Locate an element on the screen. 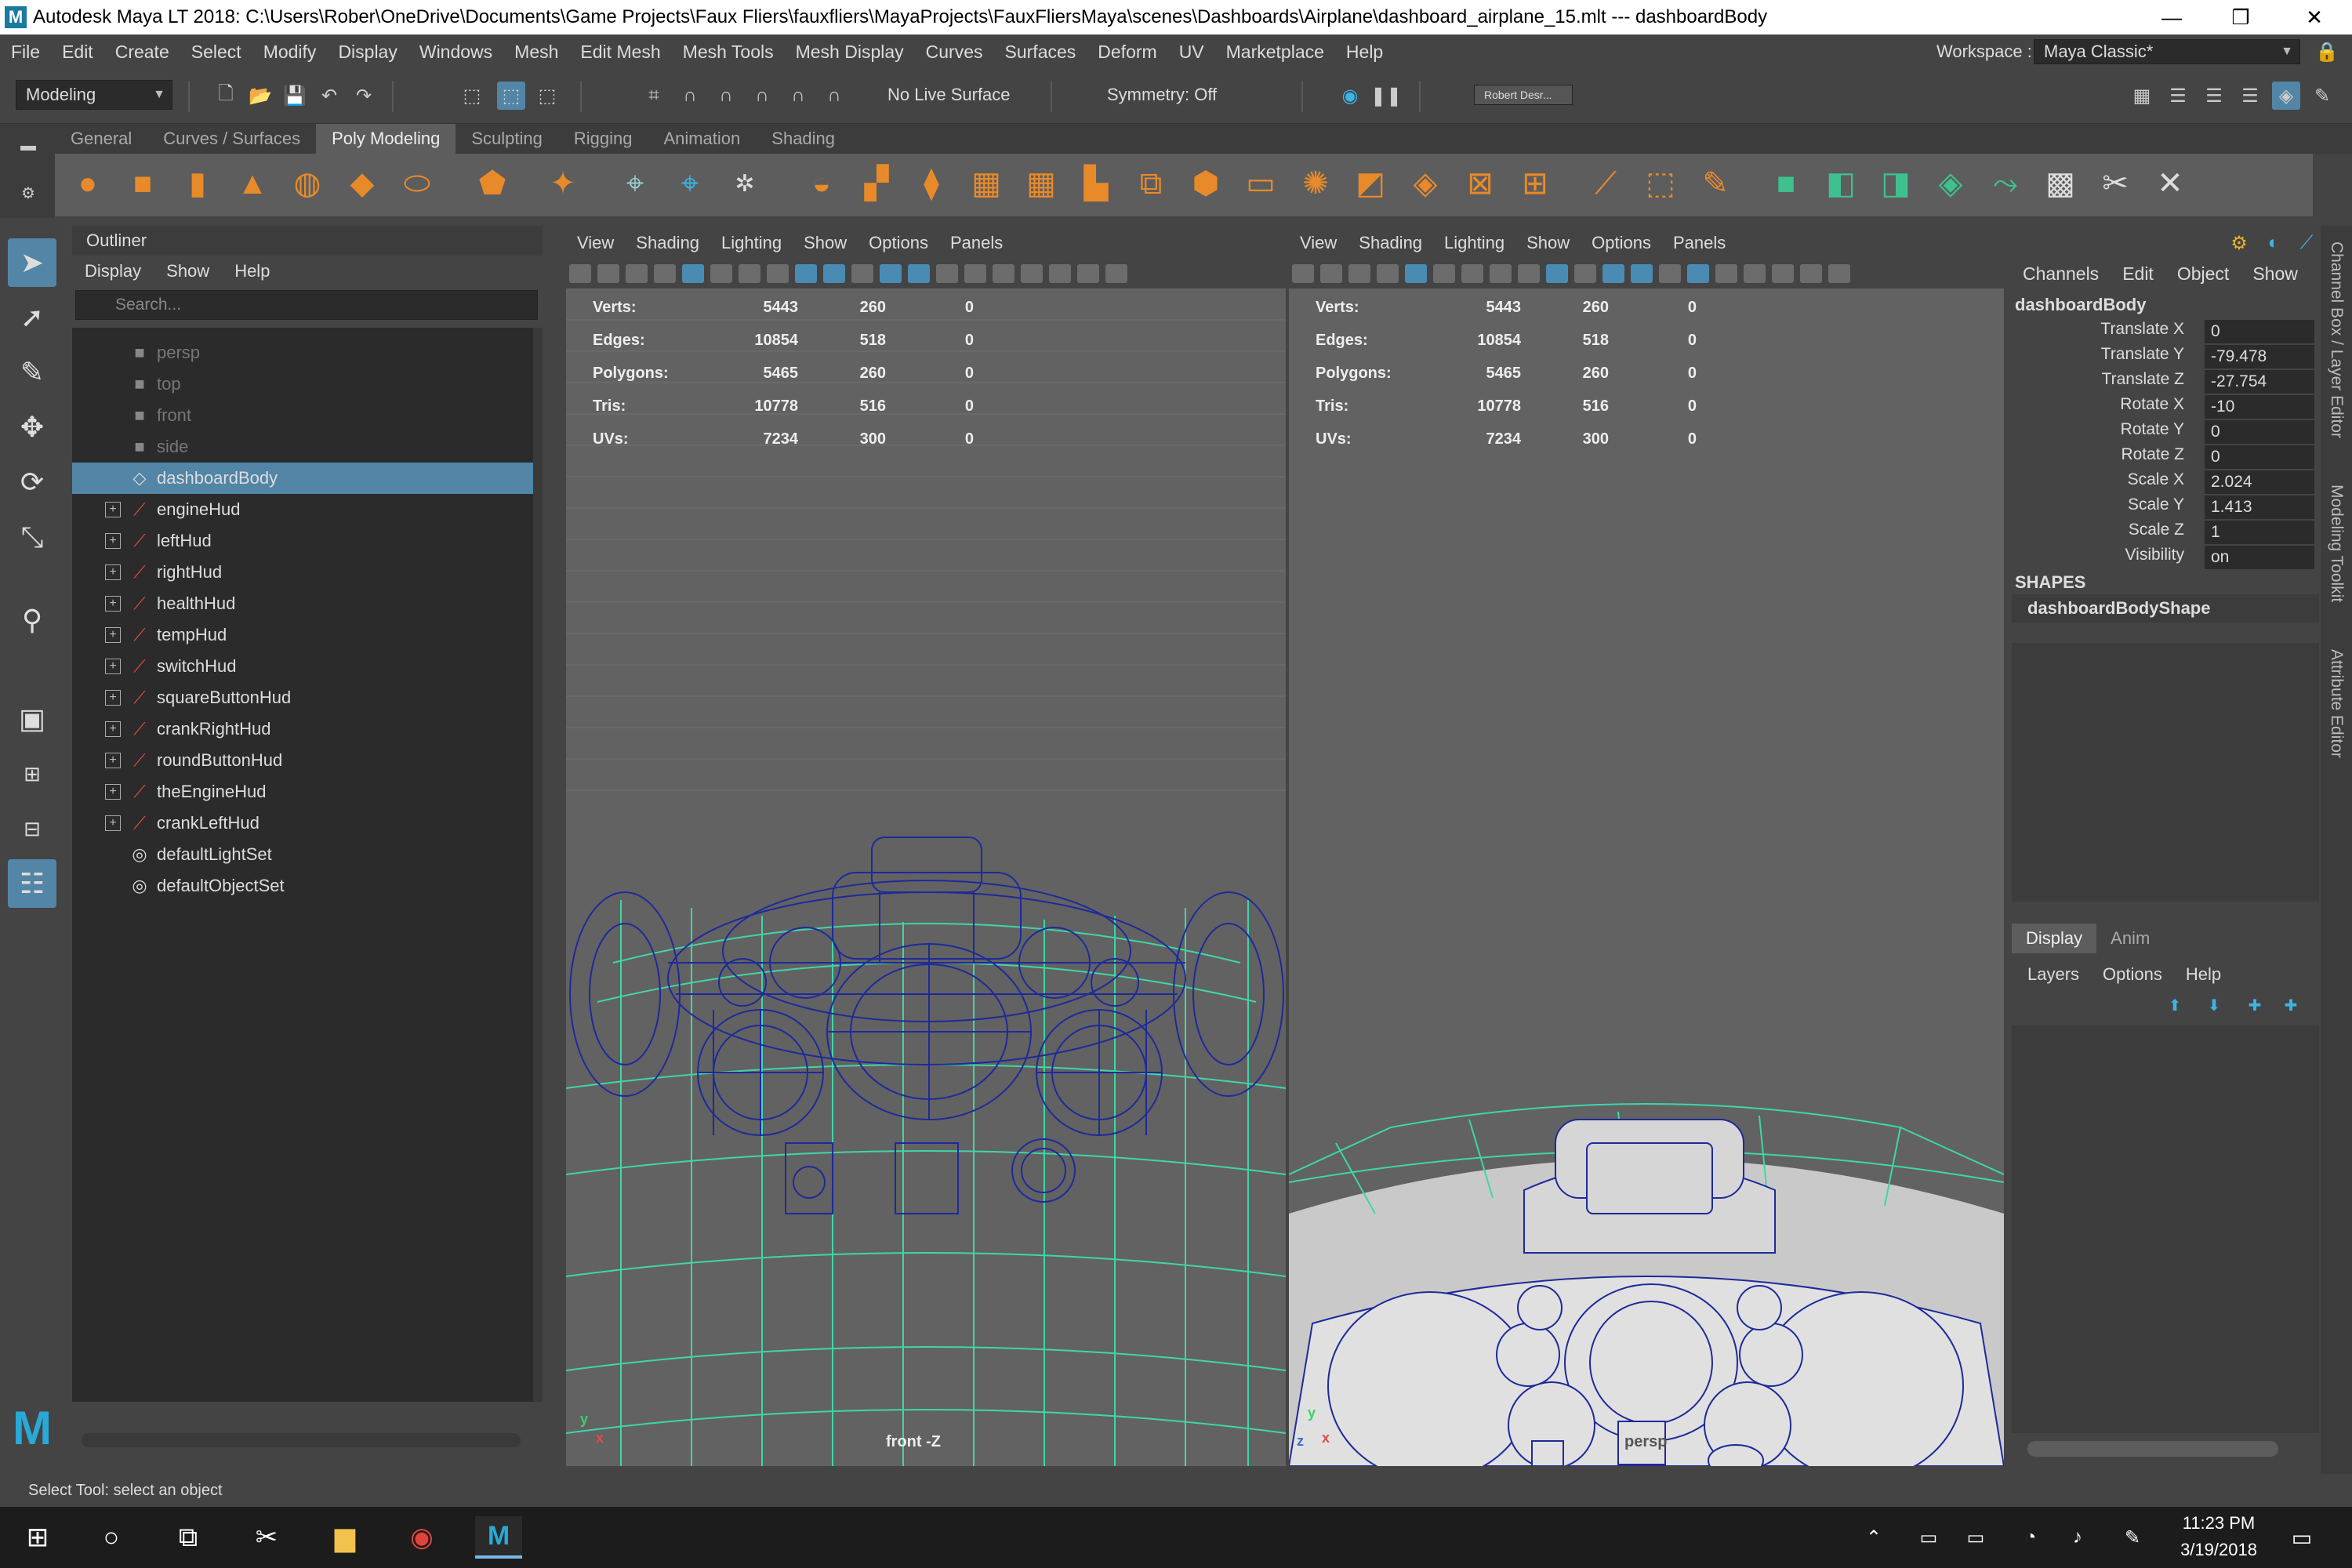 The height and width of the screenshot is (1568, 2352). new-layer-selected-icon: ✚ is located at coordinates (2291, 1005).